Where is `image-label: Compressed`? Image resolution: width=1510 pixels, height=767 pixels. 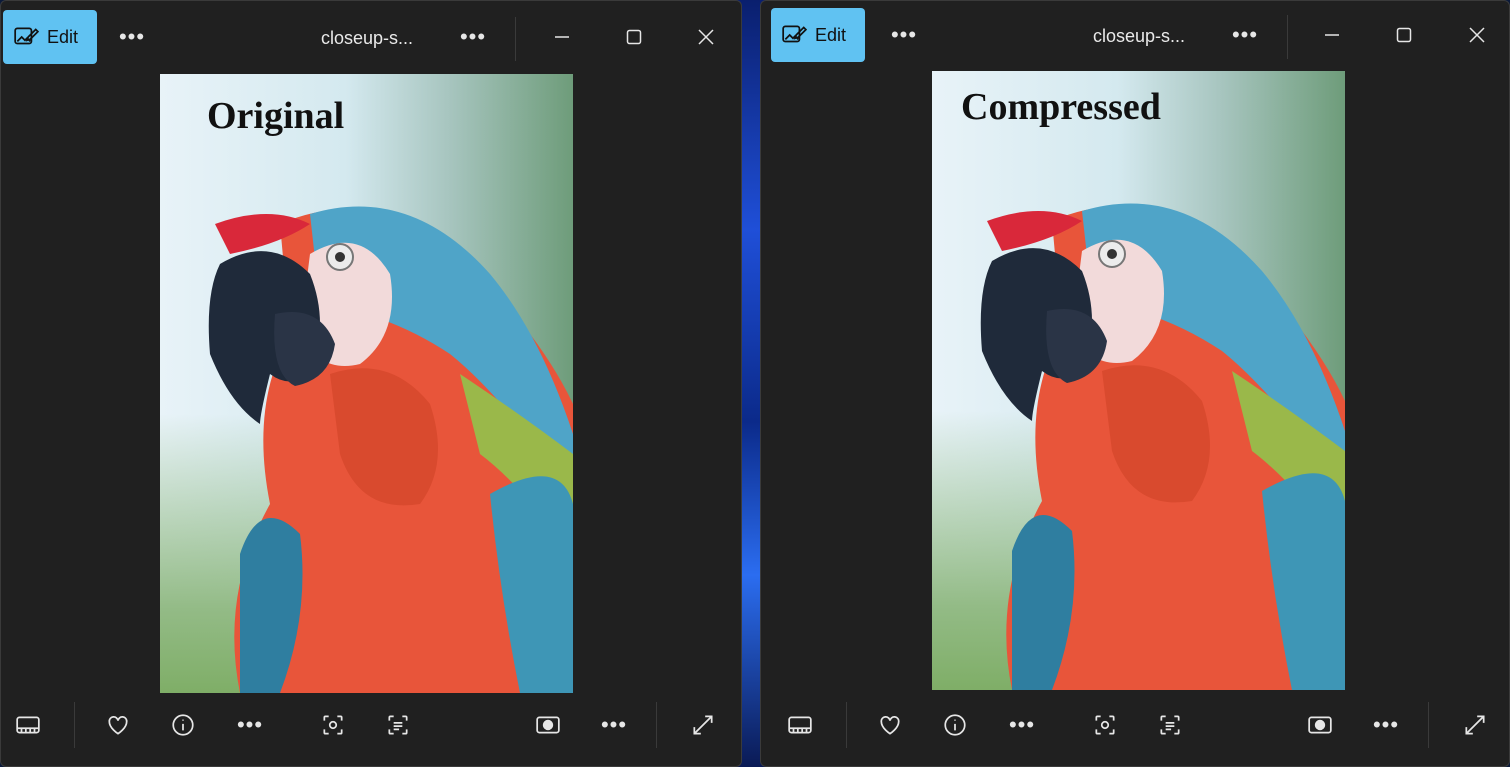 image-label: Compressed is located at coordinates (1061, 107).